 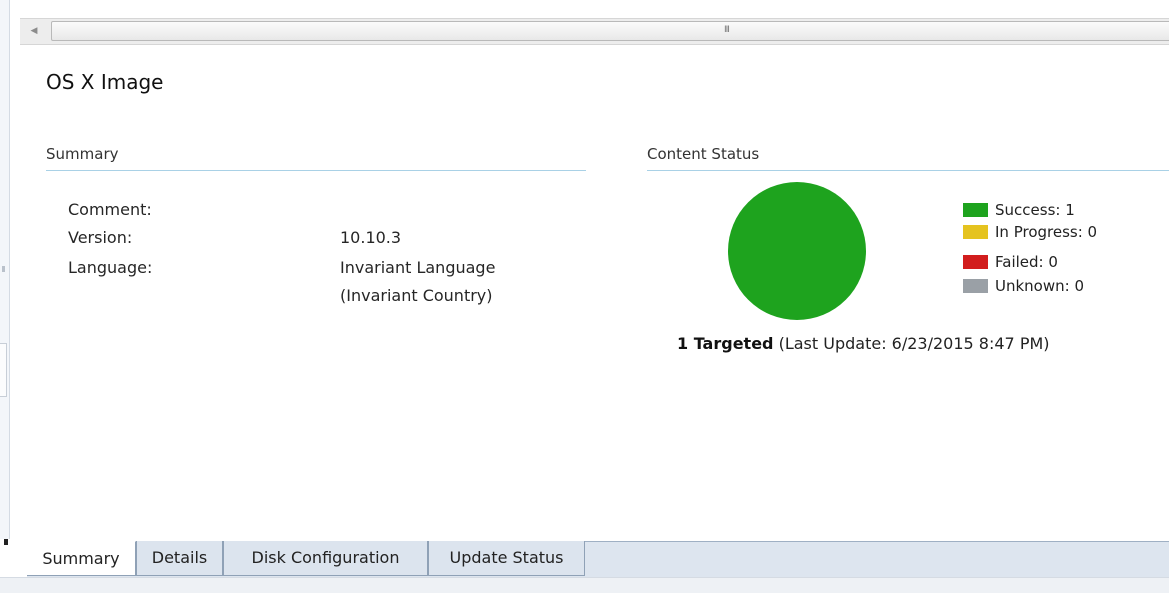 What do you see at coordinates (1039, 286) in the screenshot?
I see `legend-unknown-label: Unknown: 0` at bounding box center [1039, 286].